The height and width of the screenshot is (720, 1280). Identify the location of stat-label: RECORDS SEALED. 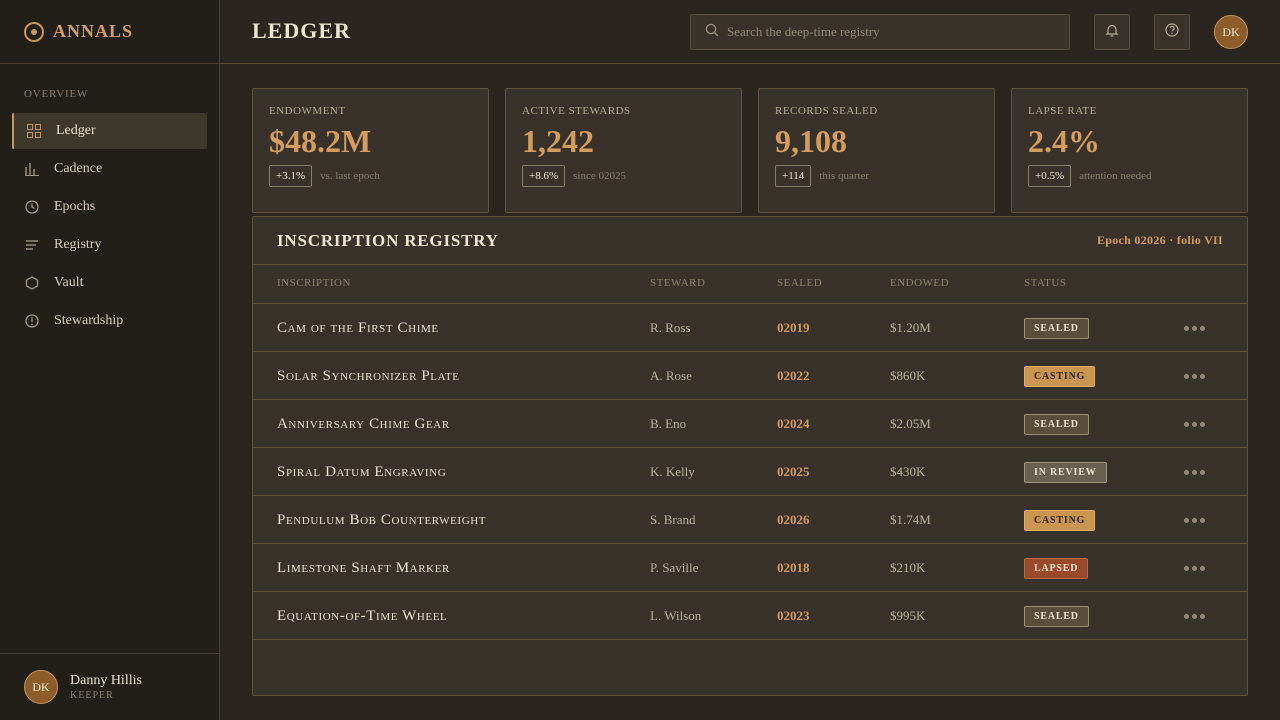
(826, 111).